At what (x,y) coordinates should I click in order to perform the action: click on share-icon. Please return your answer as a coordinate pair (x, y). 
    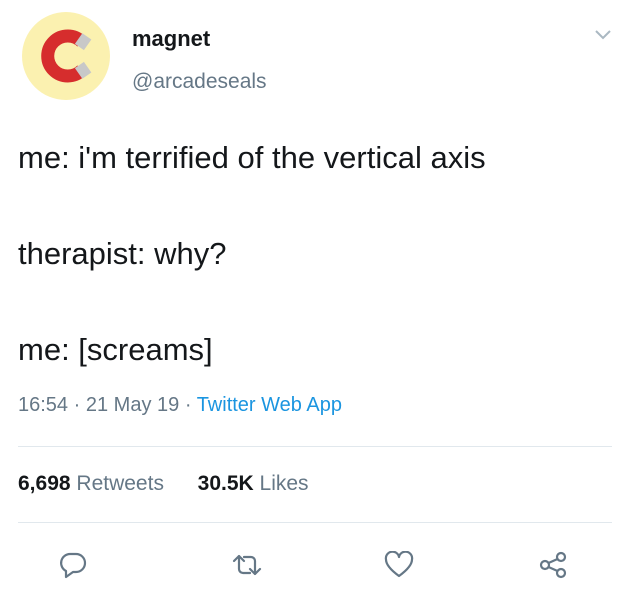
    Looking at the image, I should click on (553, 565).